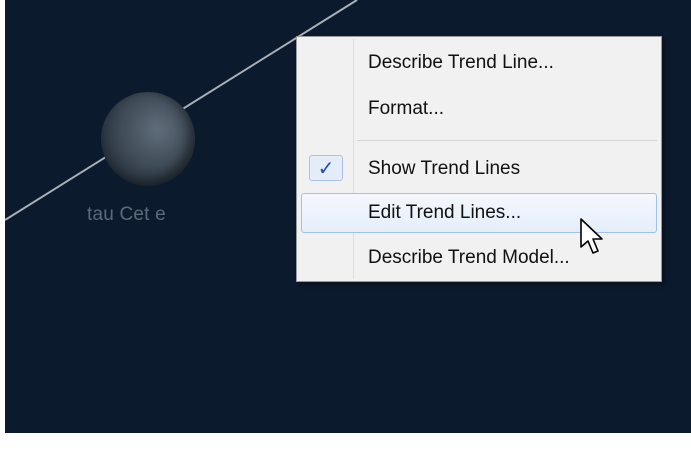  What do you see at coordinates (444, 168) in the screenshot?
I see `menu-item-label: Show Trend Lines` at bounding box center [444, 168].